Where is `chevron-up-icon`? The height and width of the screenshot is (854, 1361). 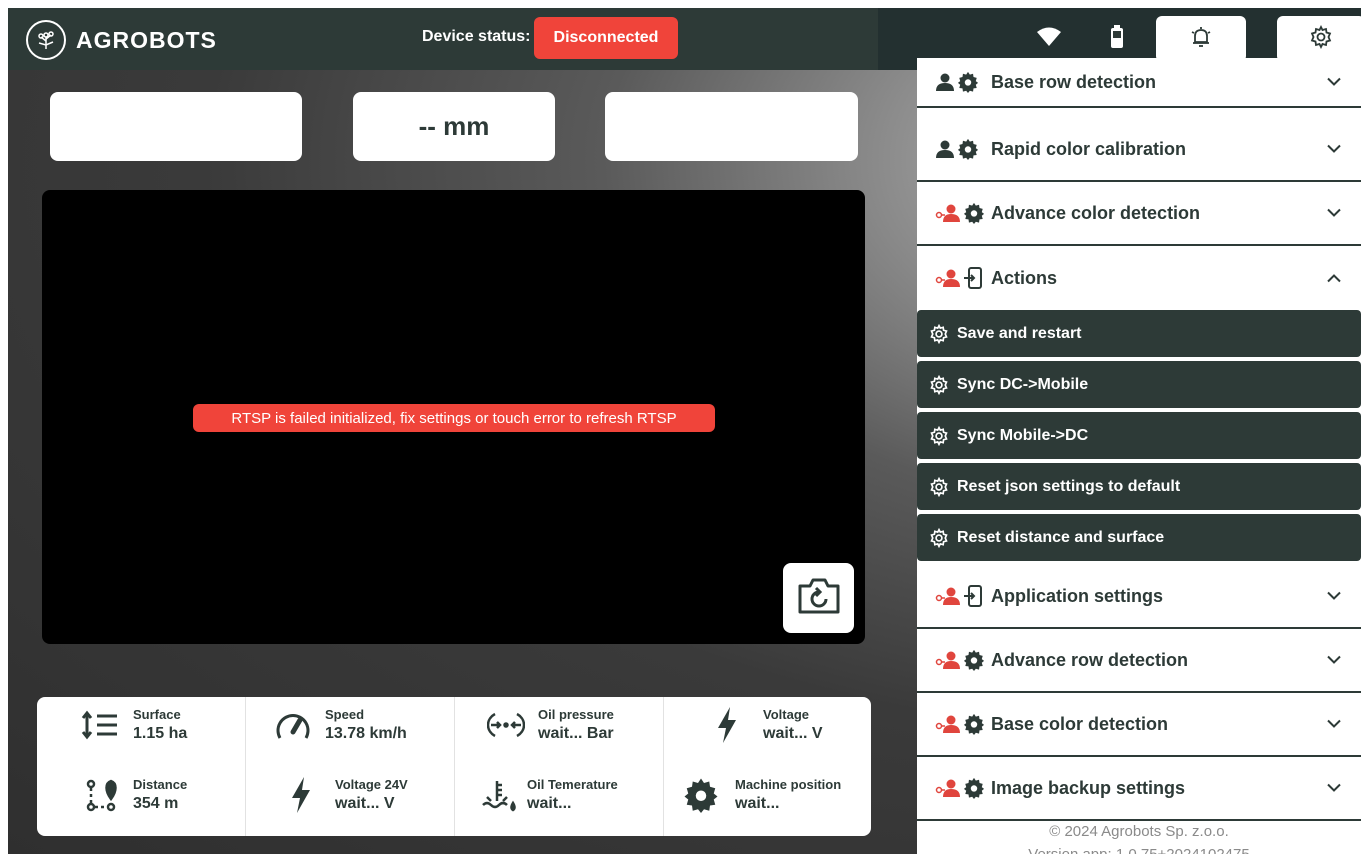
chevron-up-icon is located at coordinates (1334, 278).